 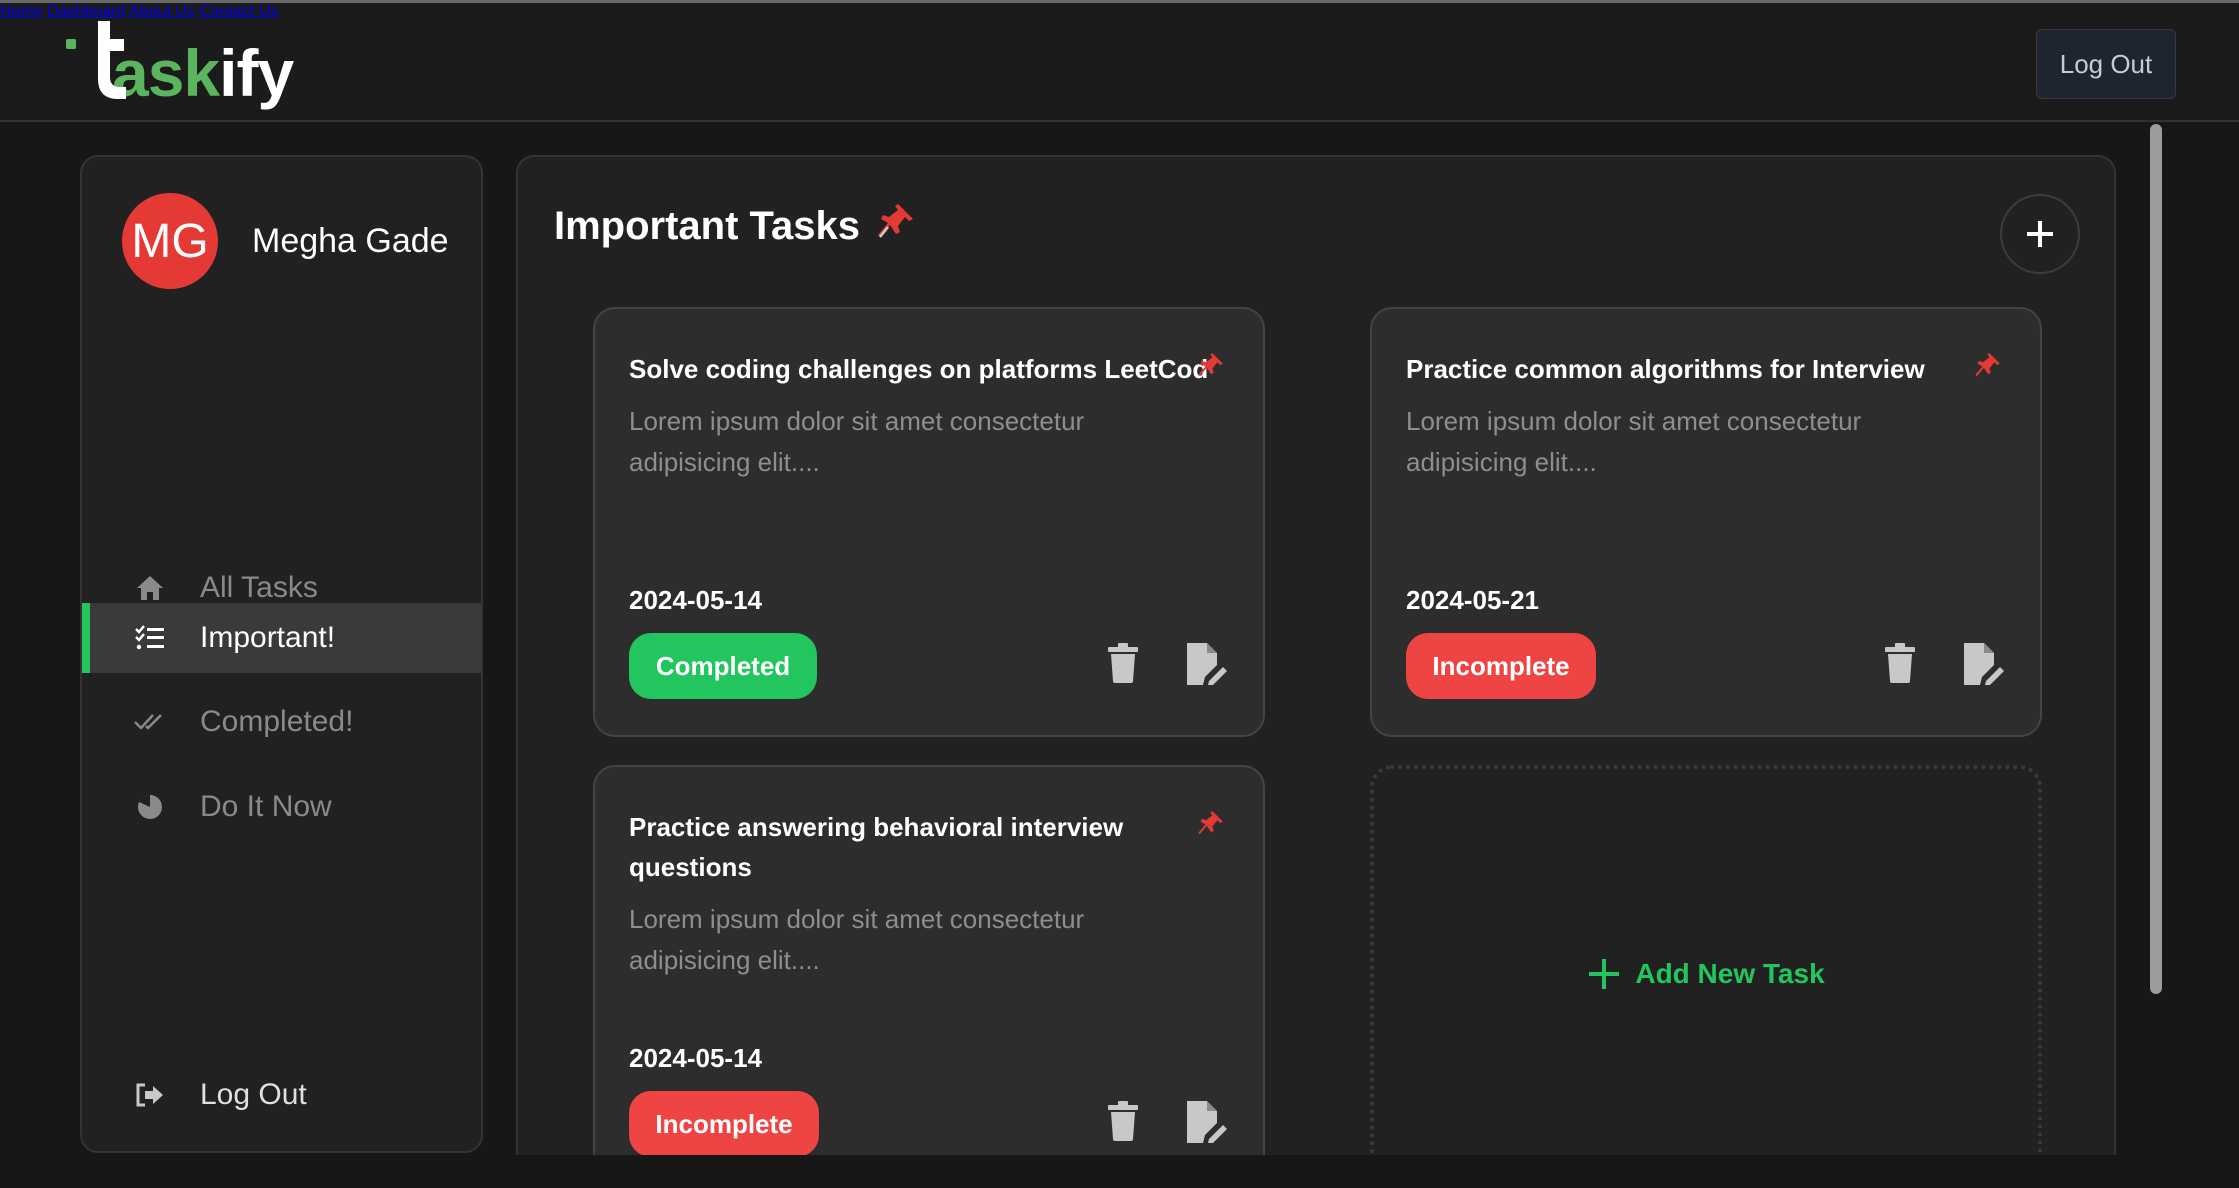 I want to click on add-new-task-label: Add New Task, so click(x=1730, y=973).